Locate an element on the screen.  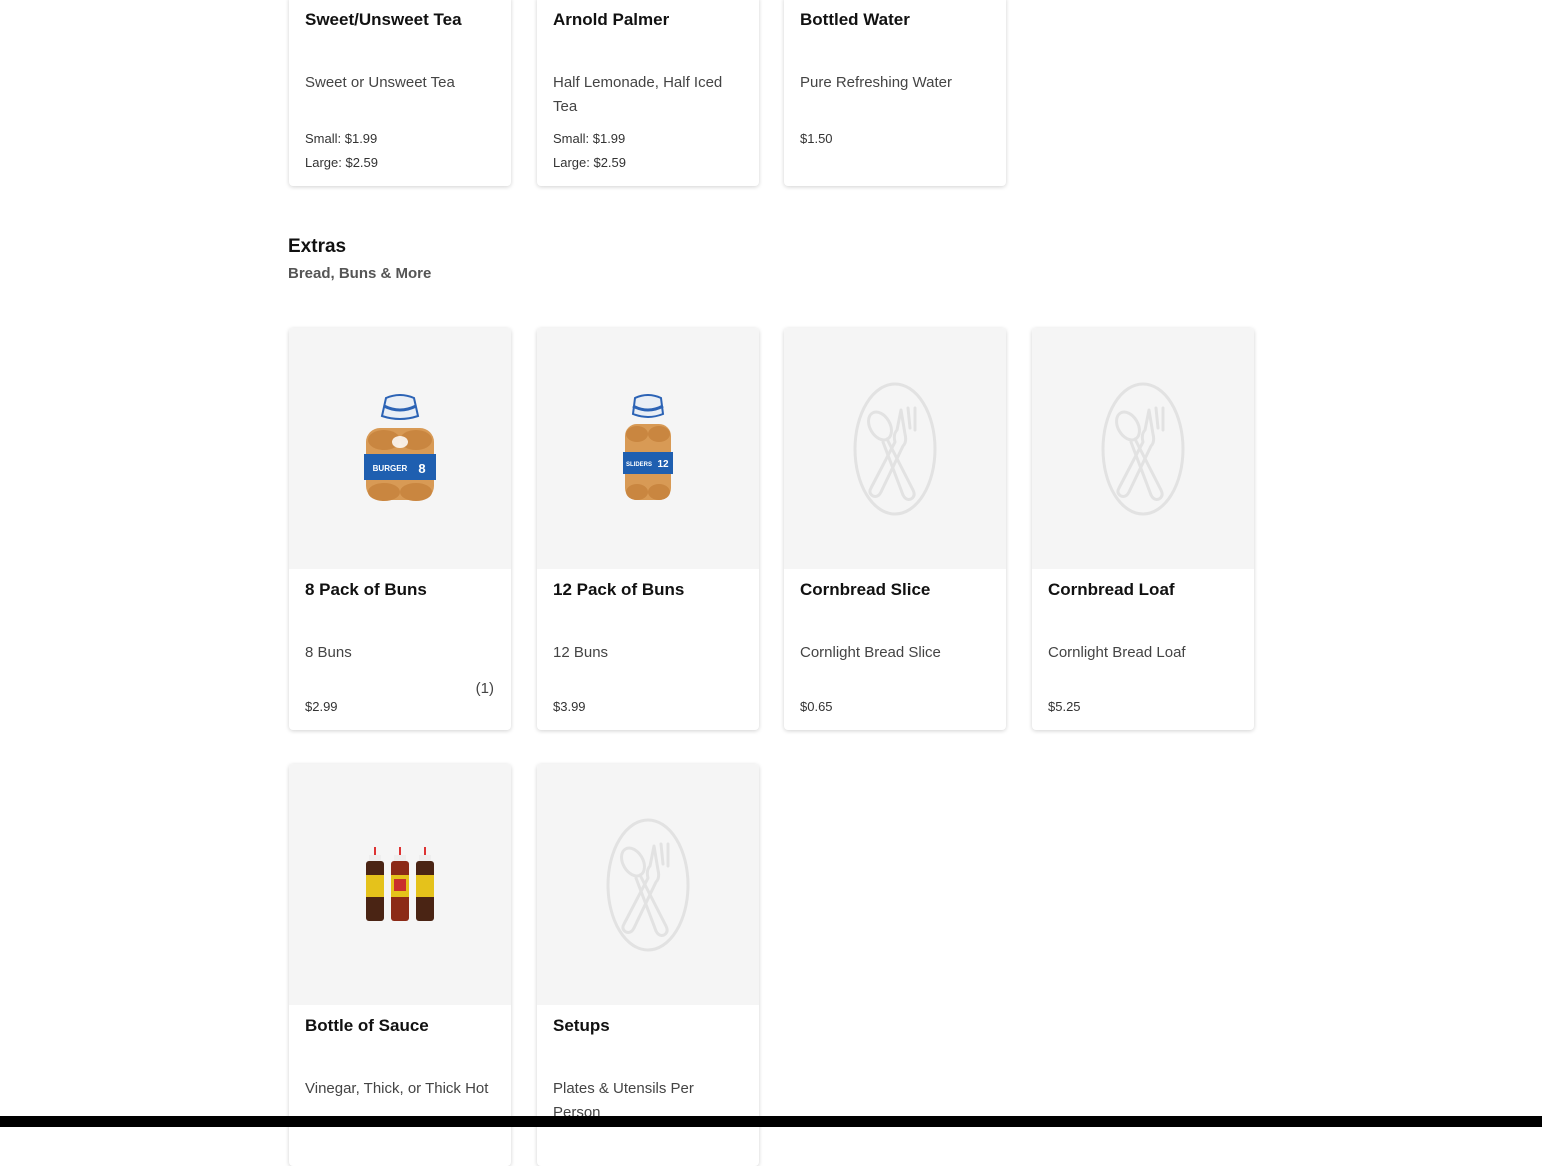
cart-quantity-badge: (1) is located at coordinates (484, 688).